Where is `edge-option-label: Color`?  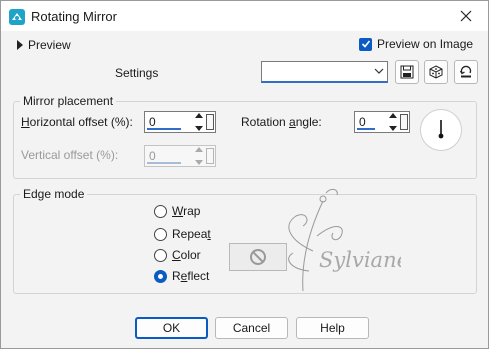
edge-option-label: Color is located at coordinates (186, 255).